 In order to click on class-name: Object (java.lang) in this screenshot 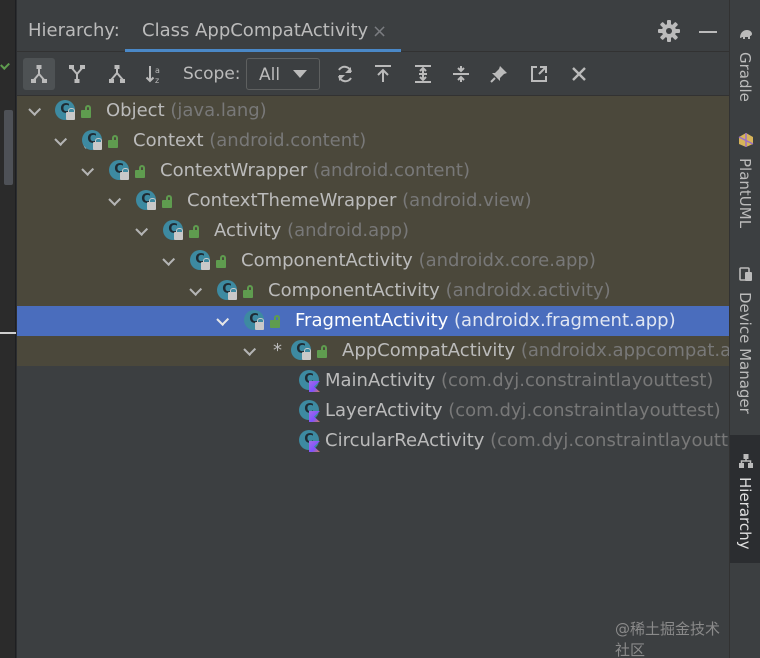, I will do `click(186, 110)`.